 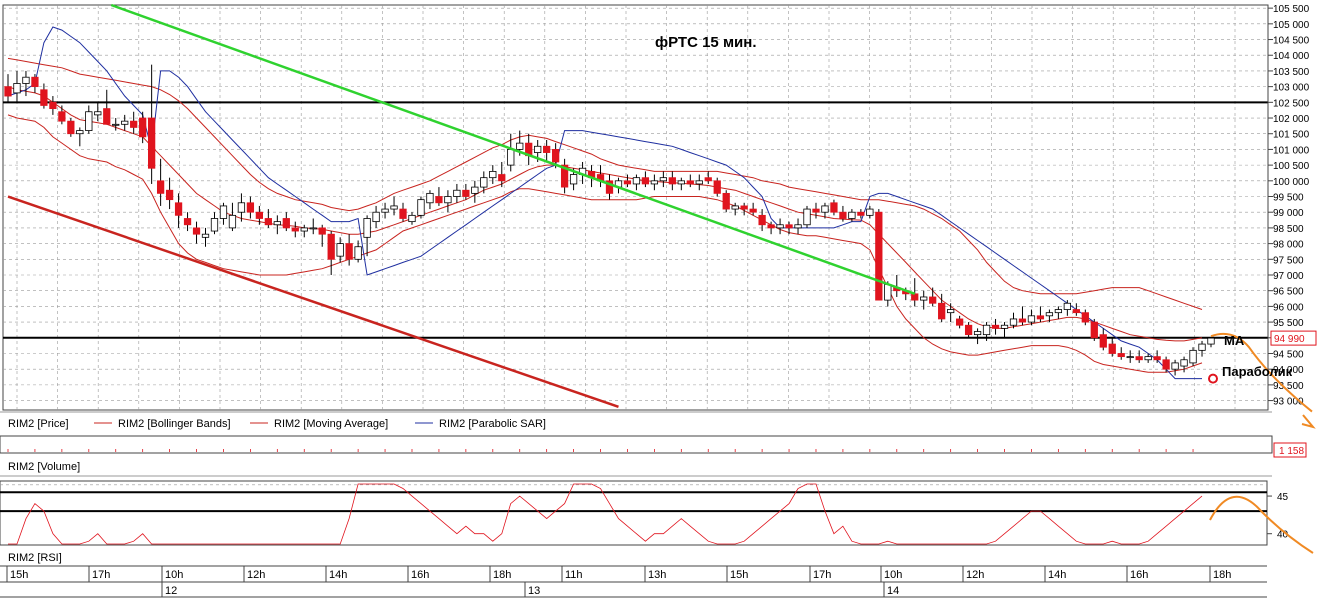 What do you see at coordinates (706, 42) in the screenshot?
I see `chart-title: фРТС 15 мин.` at bounding box center [706, 42].